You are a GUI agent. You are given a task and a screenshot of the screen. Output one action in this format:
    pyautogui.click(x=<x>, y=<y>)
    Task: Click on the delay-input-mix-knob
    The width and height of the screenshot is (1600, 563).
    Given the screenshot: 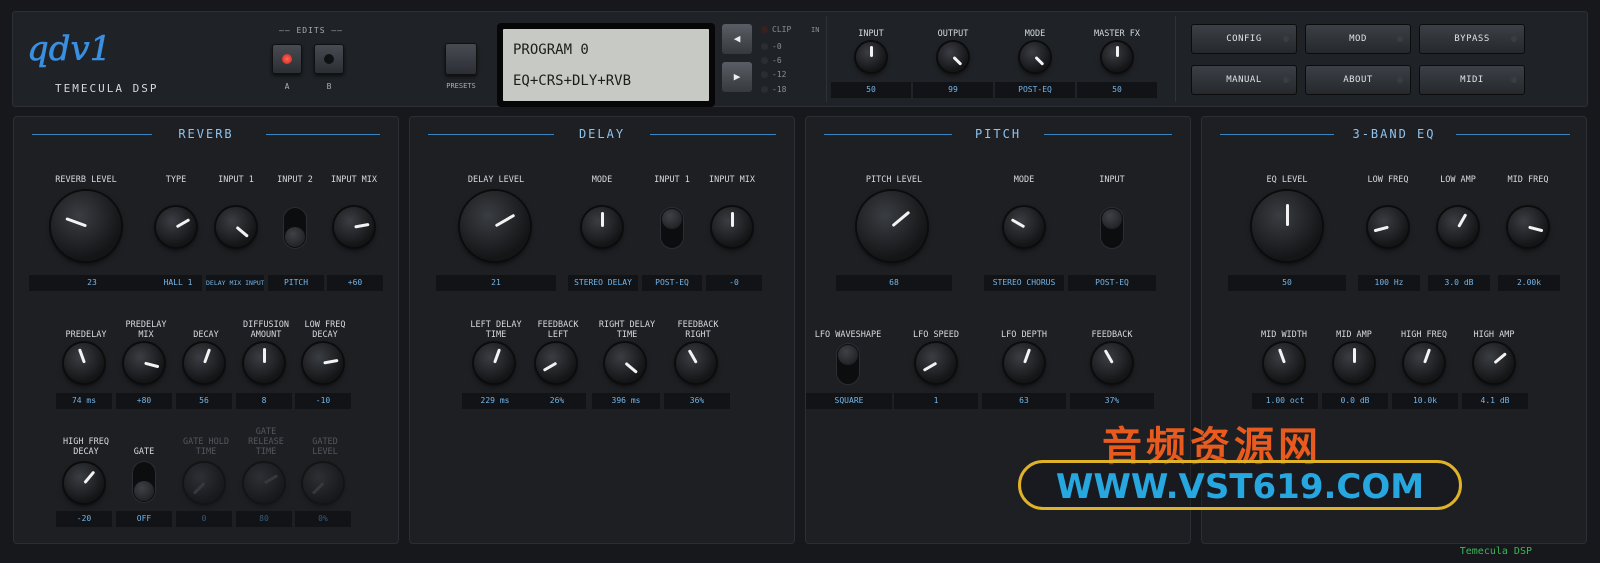 What is the action you would take?
    pyautogui.click(x=732, y=227)
    